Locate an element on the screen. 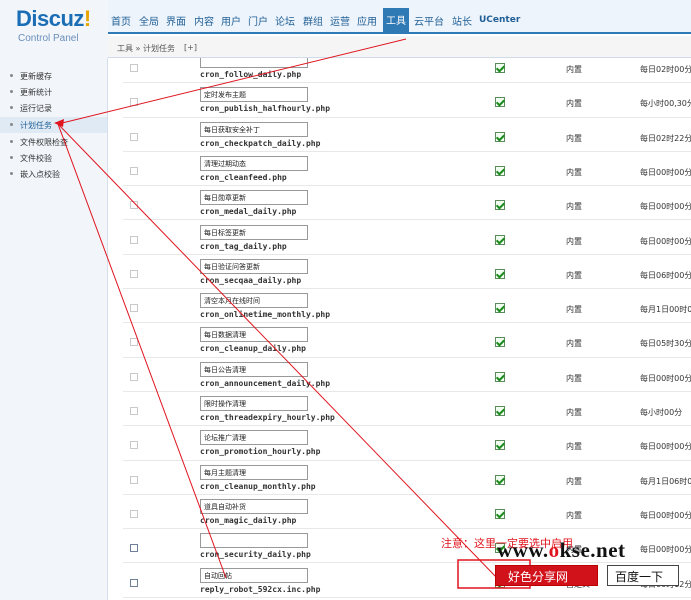  task-script-file: cron_announcement_daily.php is located at coordinates (265, 383).